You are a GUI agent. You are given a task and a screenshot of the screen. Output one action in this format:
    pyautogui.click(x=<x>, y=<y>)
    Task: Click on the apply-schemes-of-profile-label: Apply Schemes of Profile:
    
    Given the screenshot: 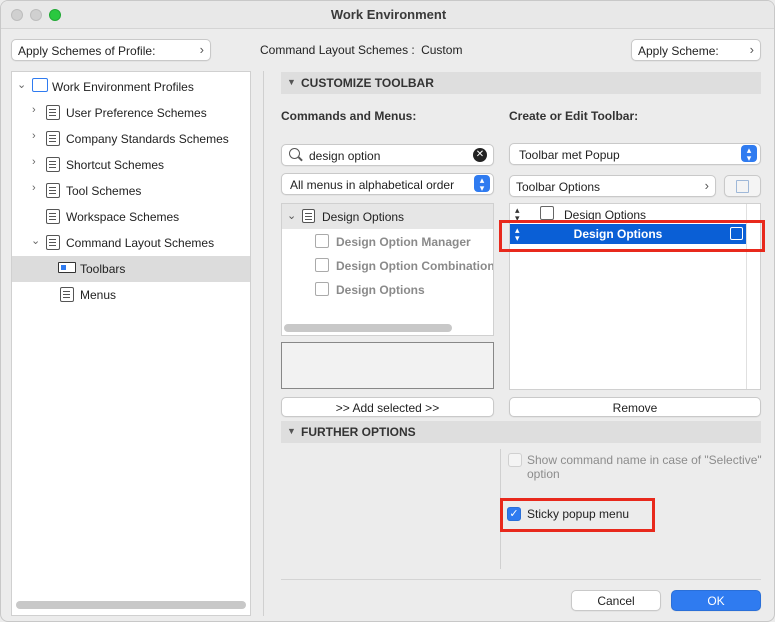 What is the action you would take?
    pyautogui.click(x=87, y=51)
    